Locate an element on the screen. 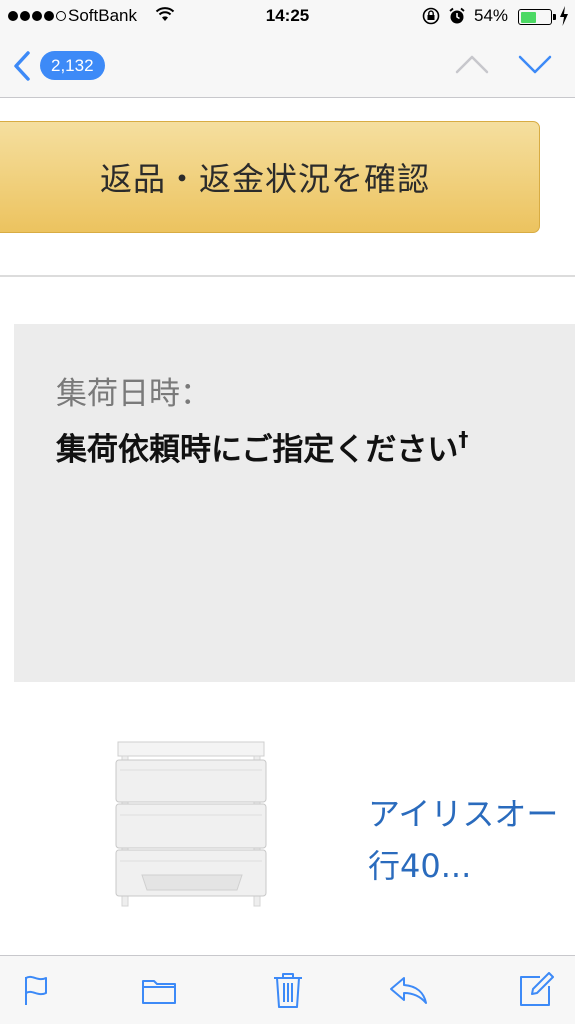 This screenshot has width=575, height=1024. alarm-icon is located at coordinates (457, 18).